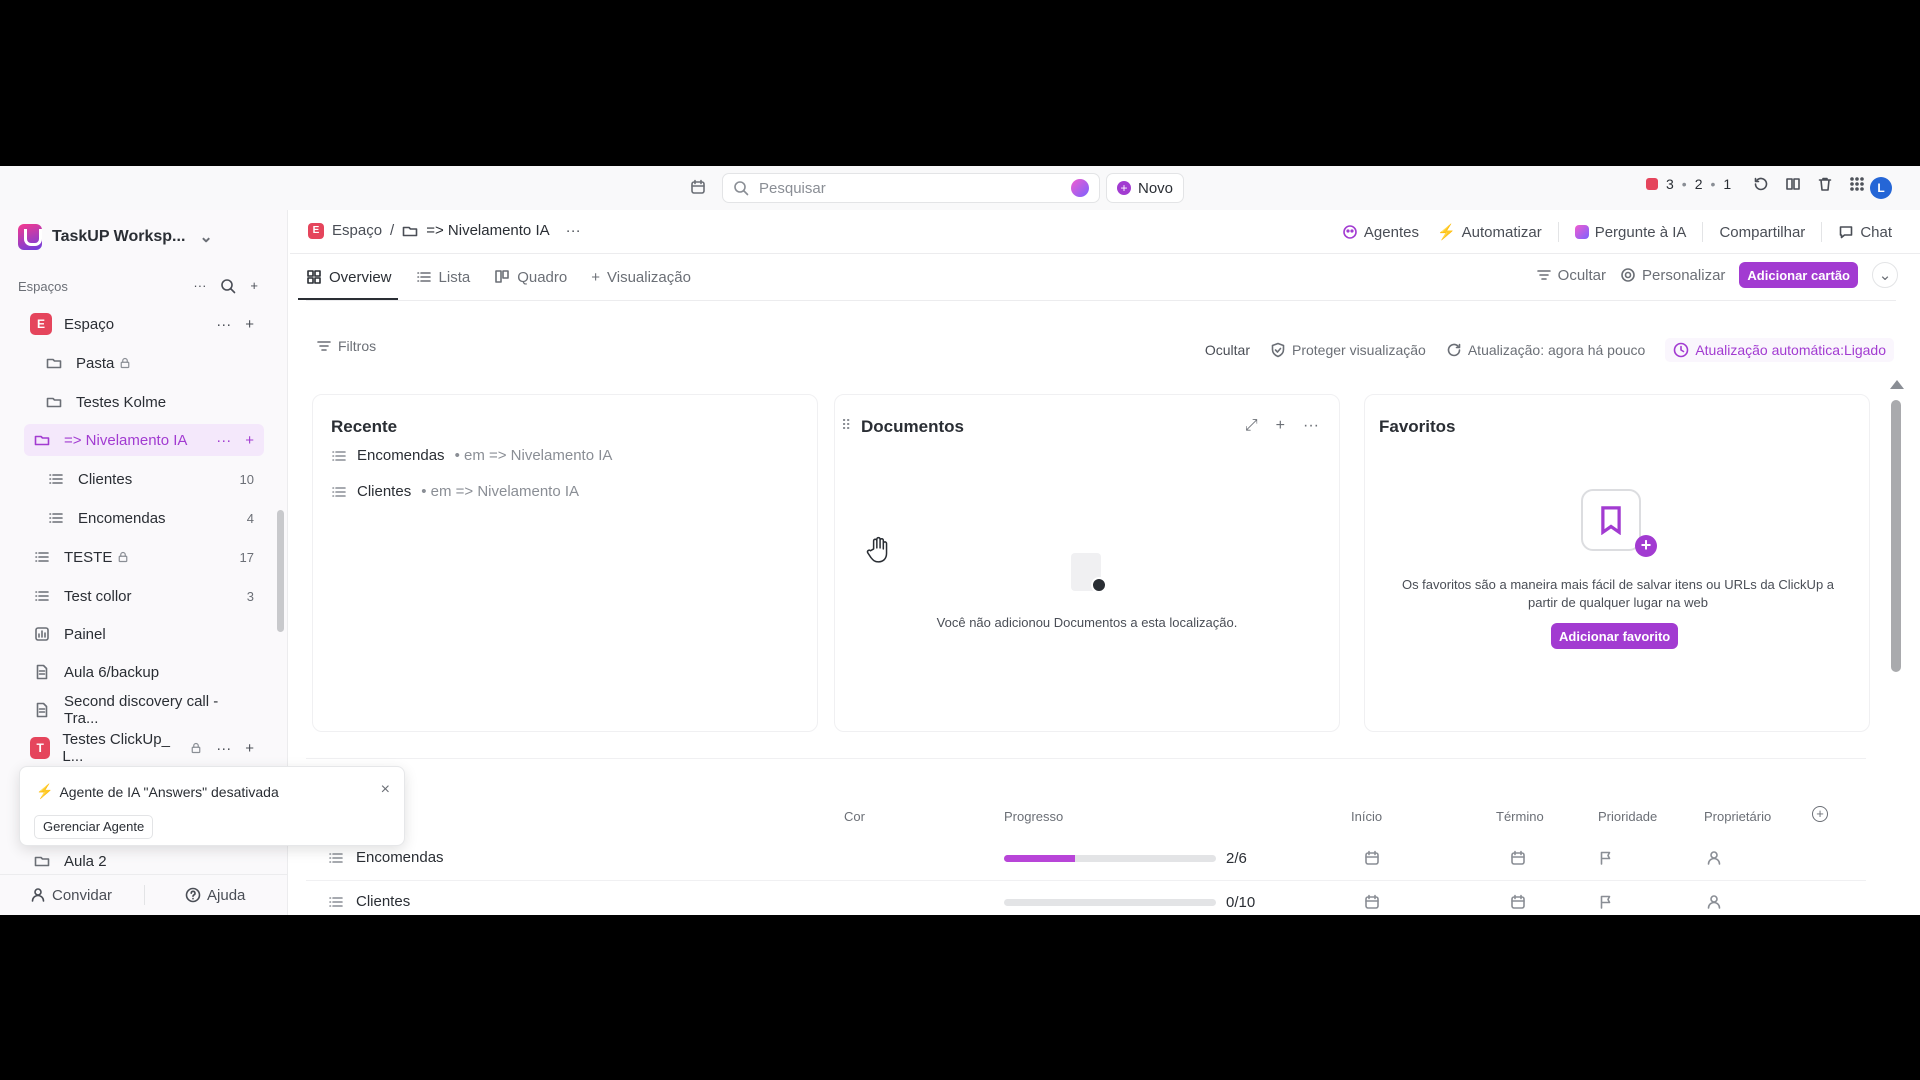 This screenshot has height=1080, width=1920. What do you see at coordinates (443, 277) in the screenshot?
I see `tab-lista: Lista` at bounding box center [443, 277].